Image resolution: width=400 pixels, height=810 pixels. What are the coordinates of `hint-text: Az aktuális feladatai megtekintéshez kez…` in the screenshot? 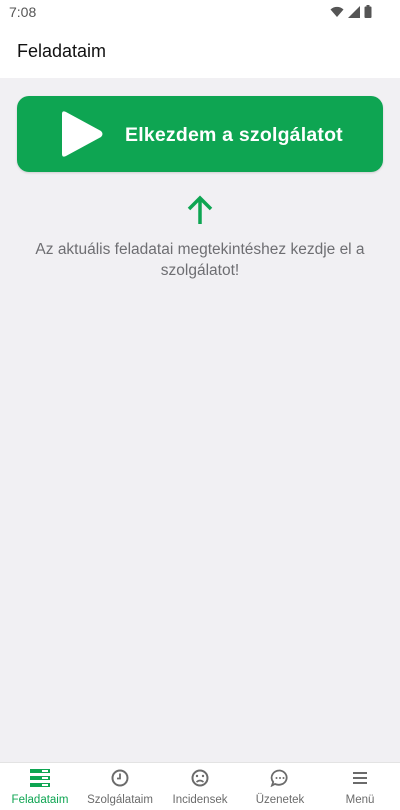 It's located at (200, 260).